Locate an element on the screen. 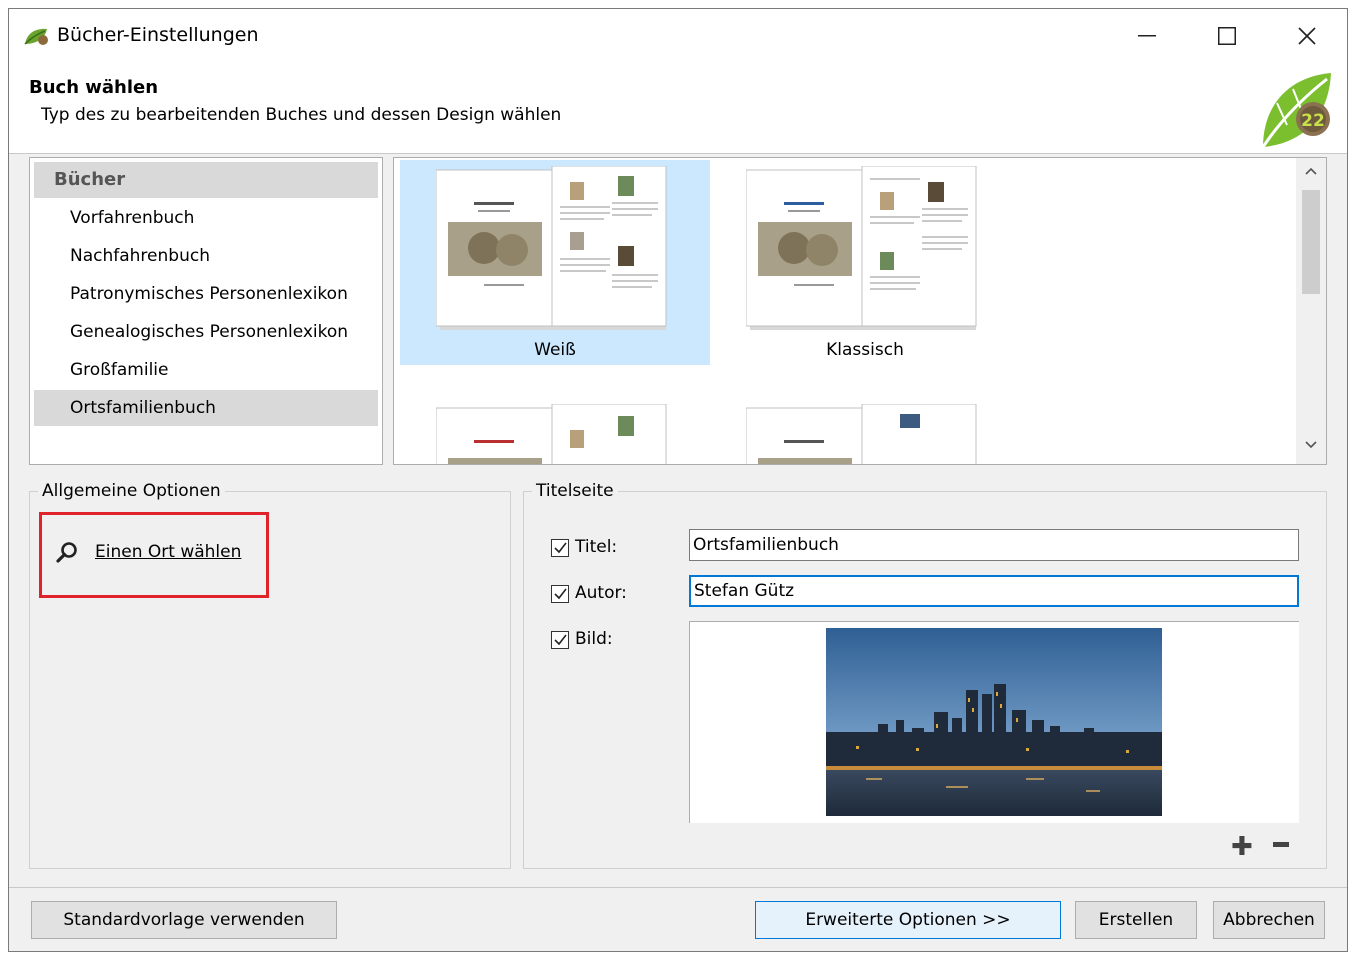 The height and width of the screenshot is (954, 1351). design-tile-weiss: Weiß is located at coordinates (555, 262).